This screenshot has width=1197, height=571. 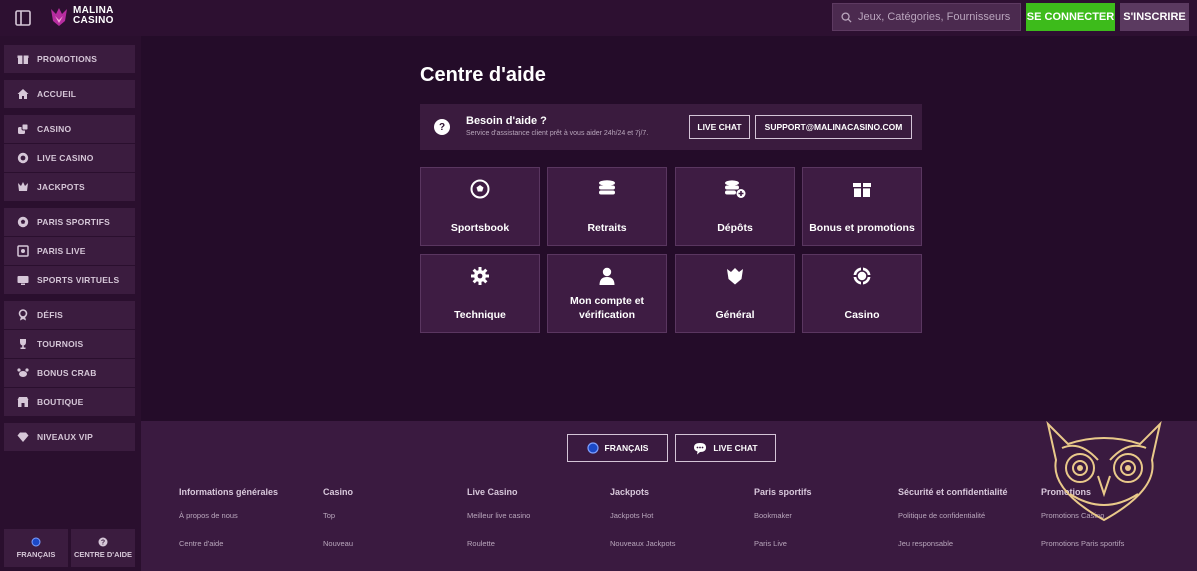 I want to click on sidebar-item-live-casino: LIVE CASINO, so click(x=69, y=158).